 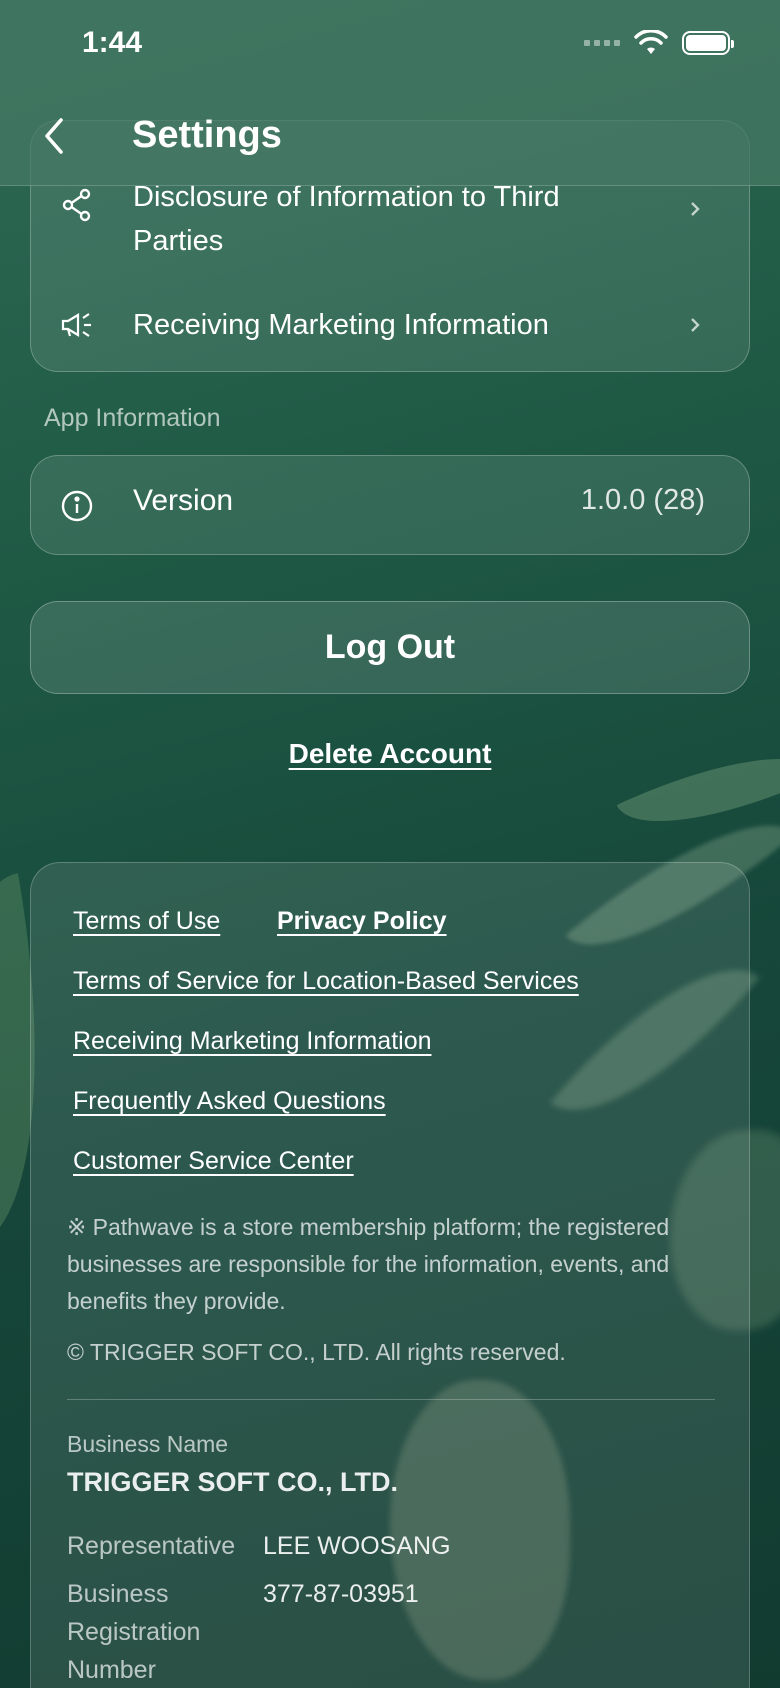 What do you see at coordinates (232, 1482) in the screenshot?
I see `business-name-value: TRIGGER SOFT CO., LTD.` at bounding box center [232, 1482].